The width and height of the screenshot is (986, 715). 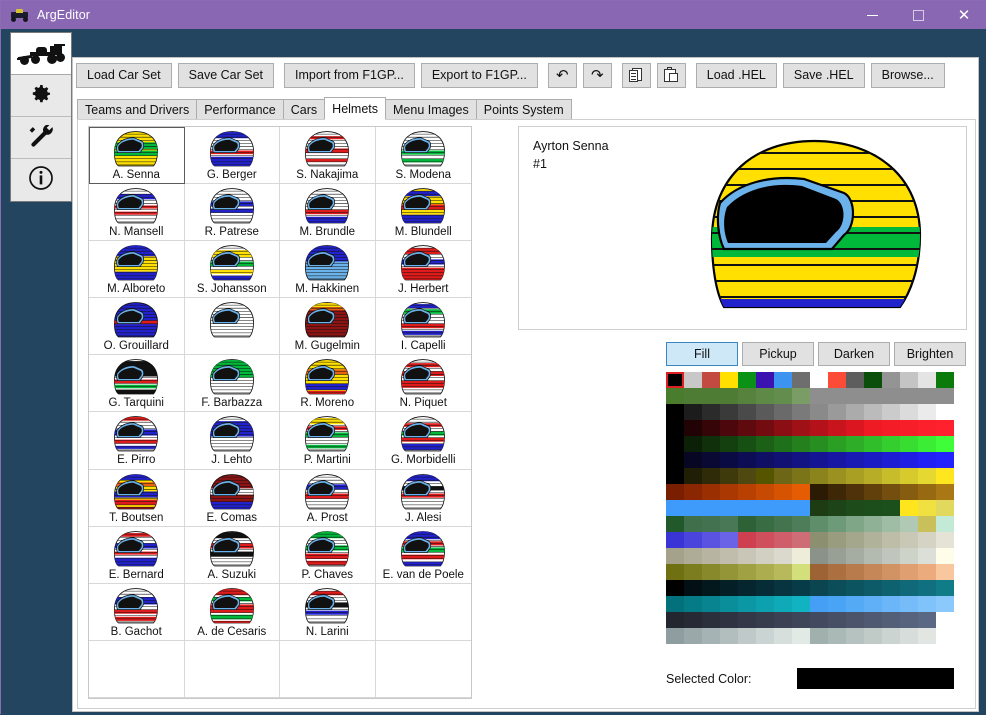 What do you see at coordinates (431, 109) in the screenshot?
I see `tab-menu-images: Menu Images` at bounding box center [431, 109].